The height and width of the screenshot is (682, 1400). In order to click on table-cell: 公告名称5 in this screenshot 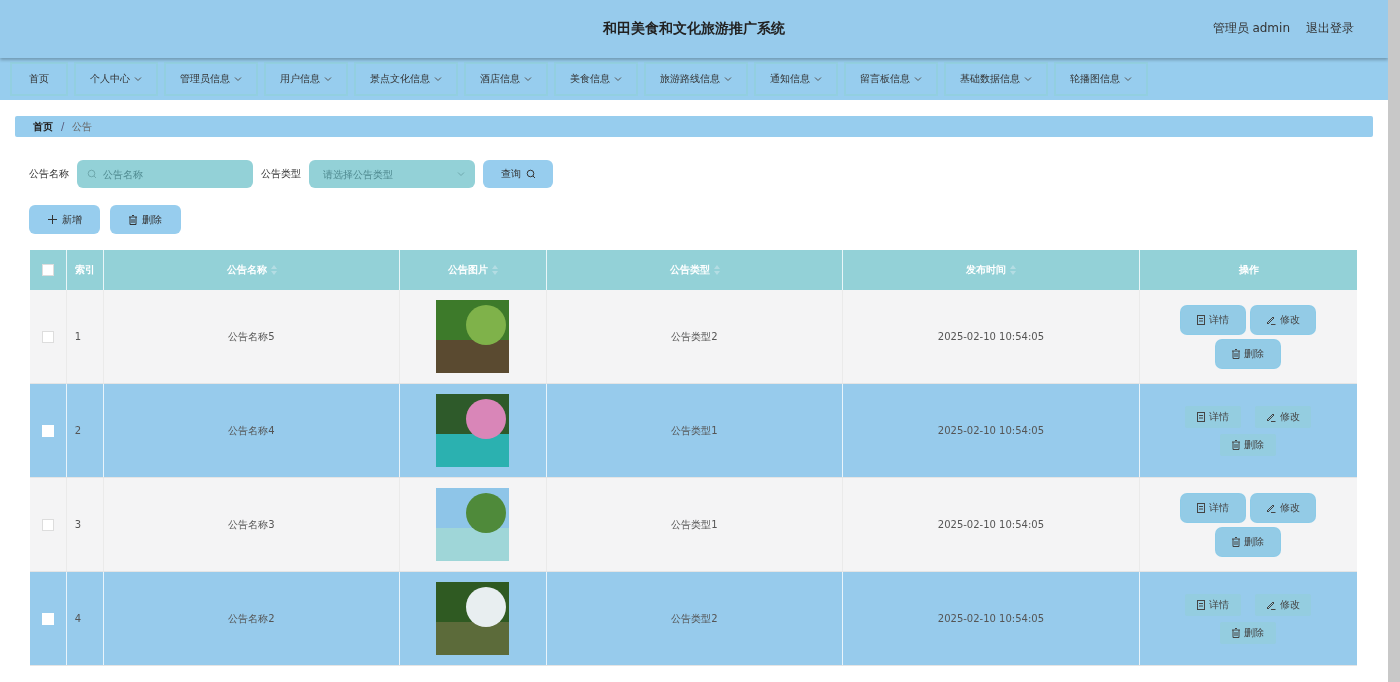, I will do `click(251, 336)`.